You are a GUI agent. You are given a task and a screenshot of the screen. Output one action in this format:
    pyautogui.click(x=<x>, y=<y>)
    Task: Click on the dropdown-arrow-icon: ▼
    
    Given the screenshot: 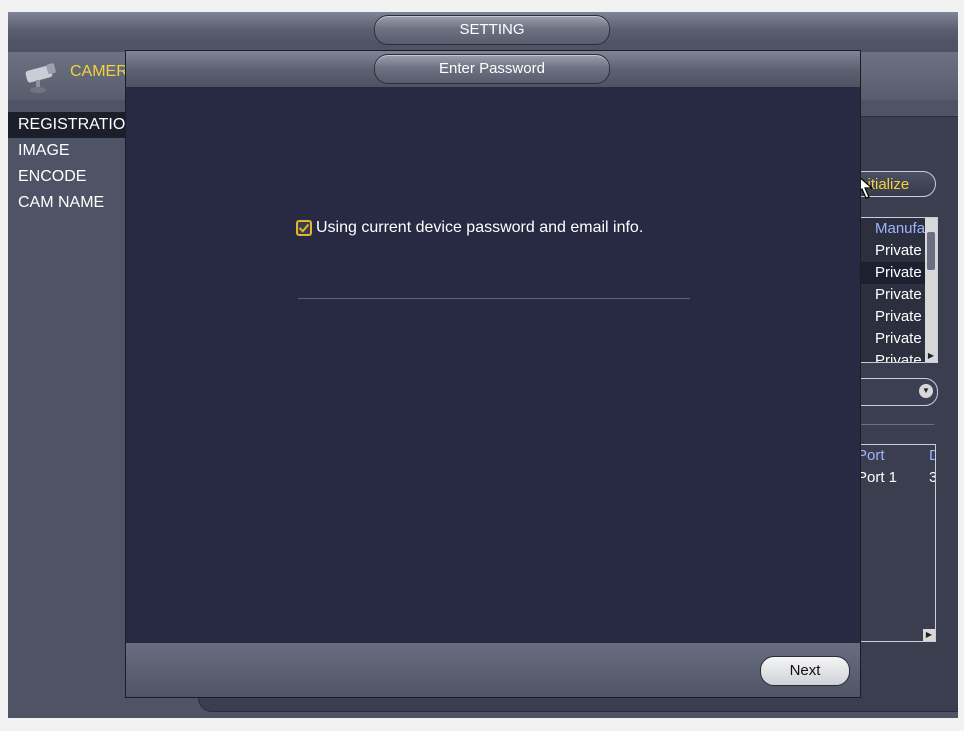 What is the action you would take?
    pyautogui.click(x=926, y=391)
    